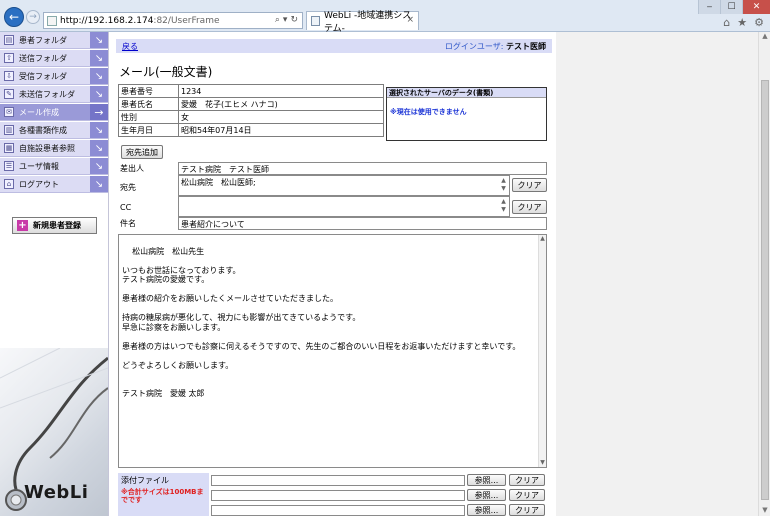 Image resolution: width=770 pixels, height=516 pixels. Describe the element at coordinates (145, 480) in the screenshot. I see `attachments-label: 添付ファイル` at that location.